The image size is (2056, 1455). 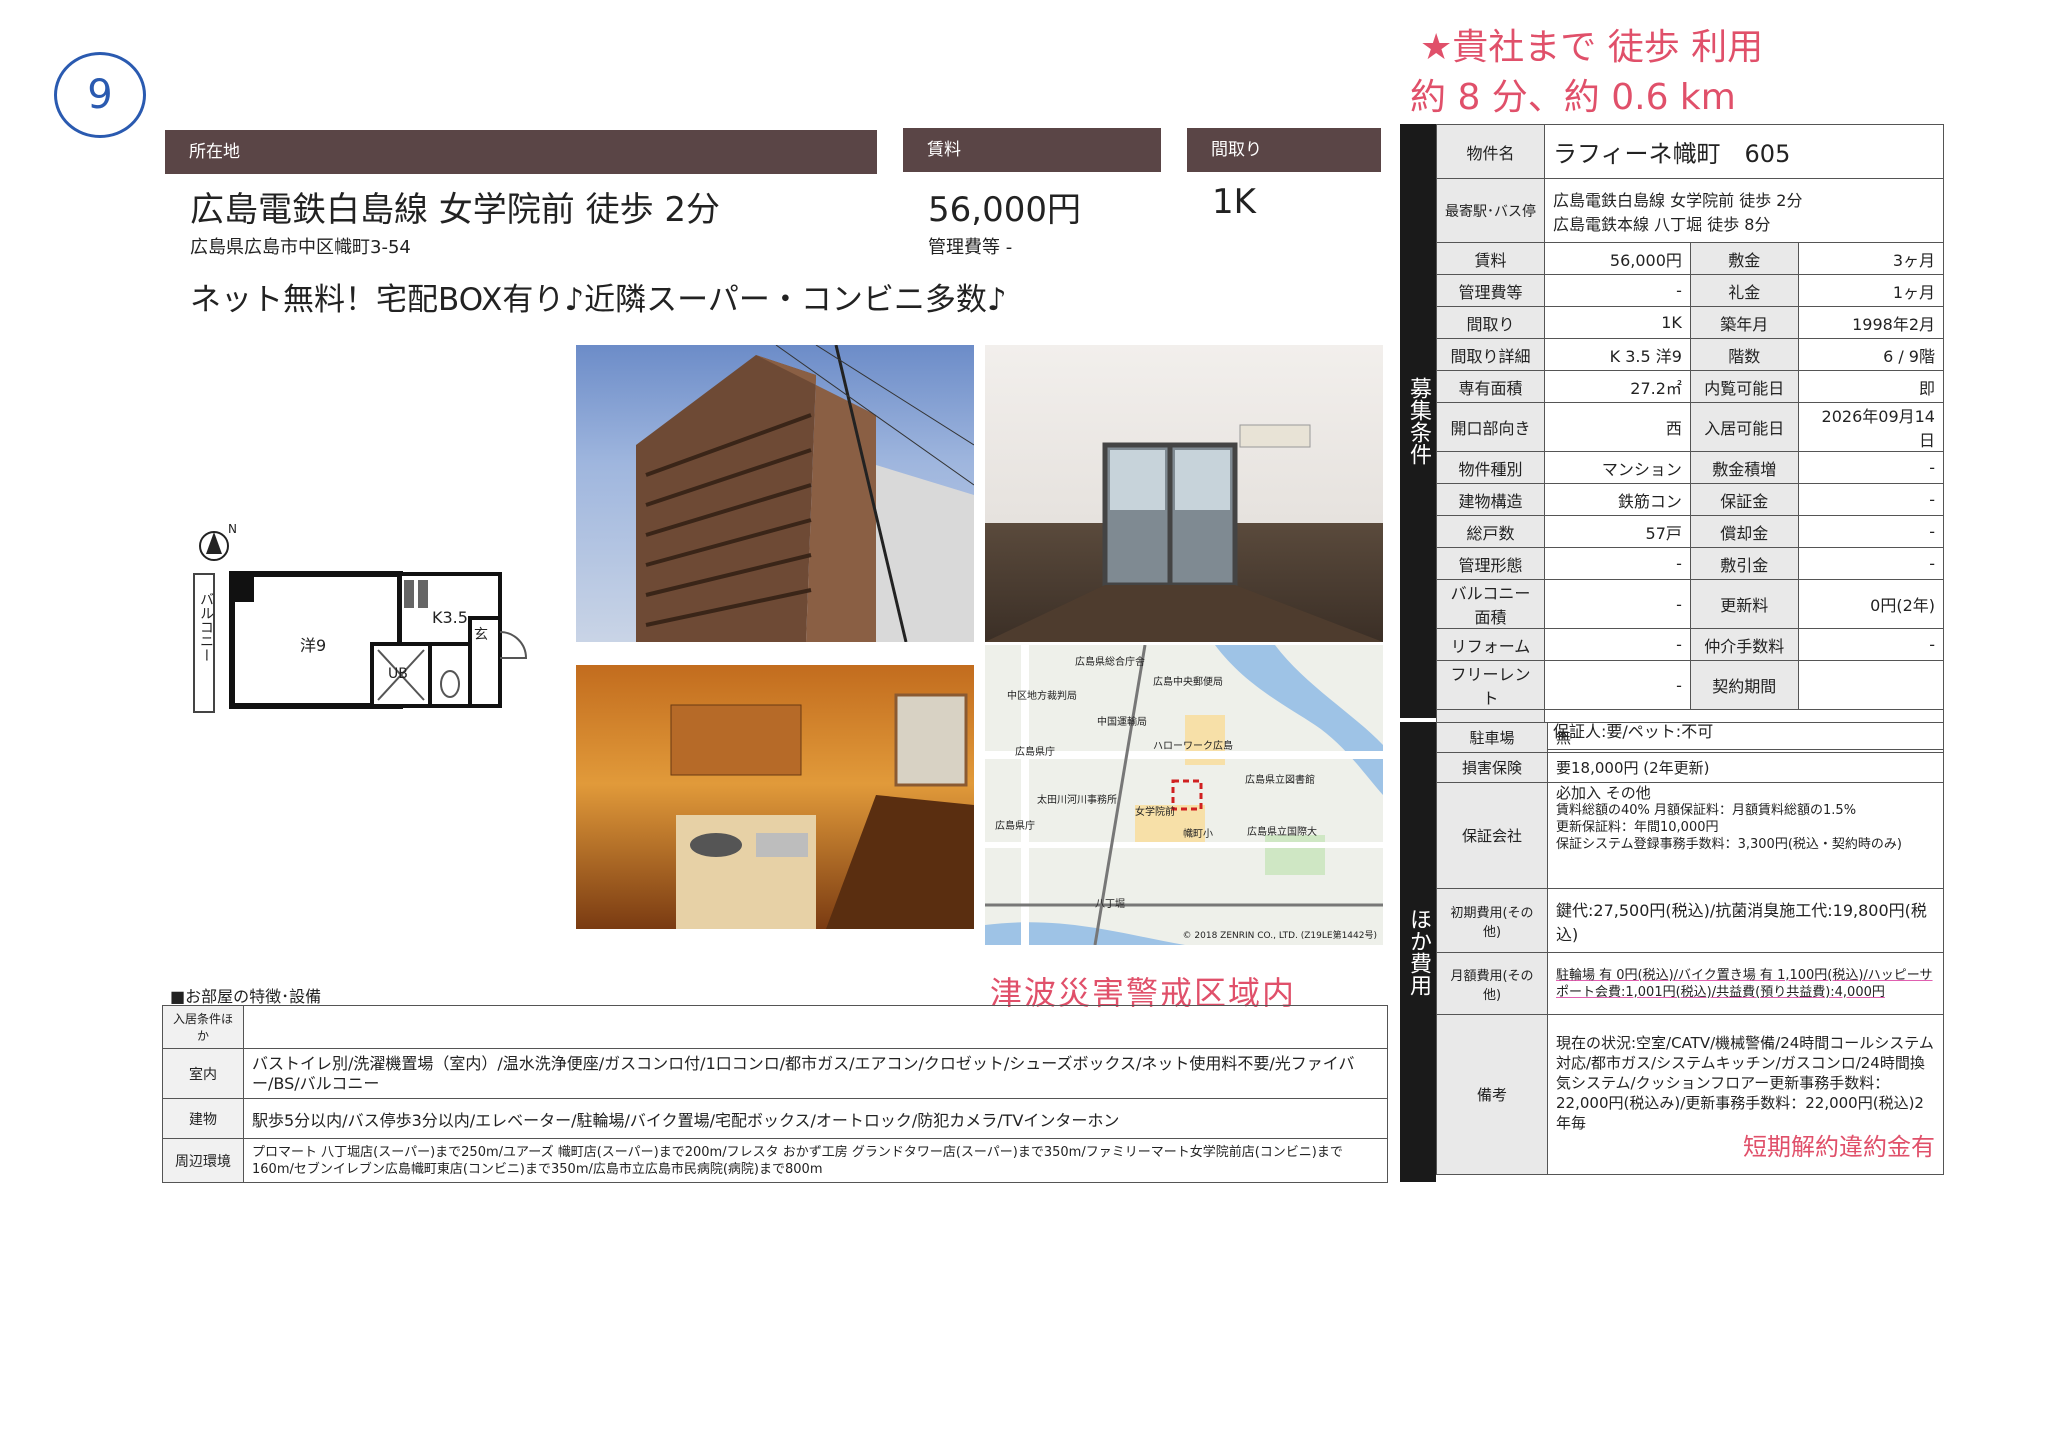 What do you see at coordinates (1592, 47) in the screenshot?
I see `handwritten-note-line1: ★貴社まで 徒歩 利用` at bounding box center [1592, 47].